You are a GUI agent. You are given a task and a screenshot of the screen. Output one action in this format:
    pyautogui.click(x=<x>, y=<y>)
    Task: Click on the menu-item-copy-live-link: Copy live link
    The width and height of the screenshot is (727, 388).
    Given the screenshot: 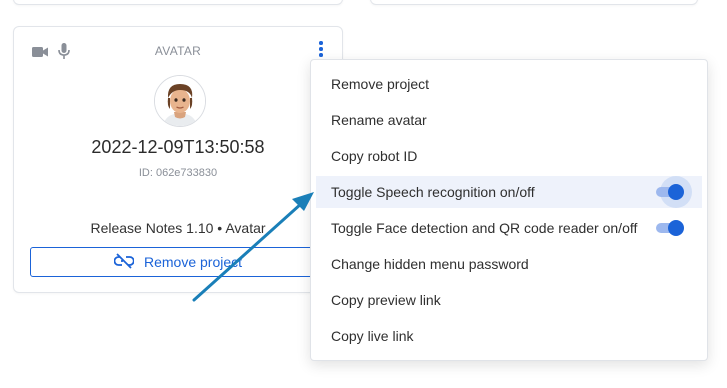 What is the action you would take?
    pyautogui.click(x=509, y=336)
    